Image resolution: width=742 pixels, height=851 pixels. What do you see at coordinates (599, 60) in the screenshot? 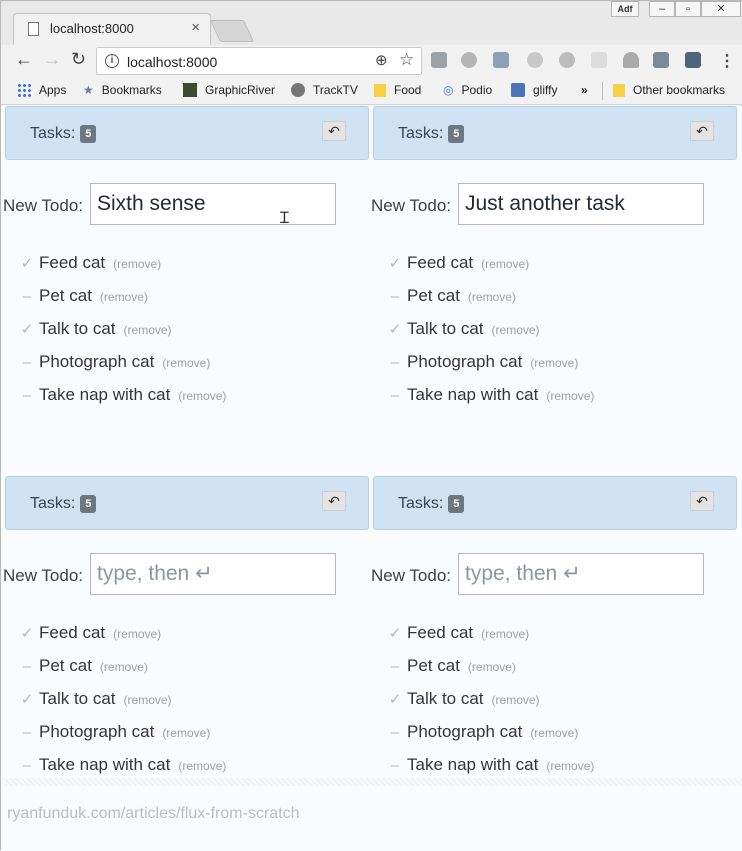
I see `grid-extension-icon` at bounding box center [599, 60].